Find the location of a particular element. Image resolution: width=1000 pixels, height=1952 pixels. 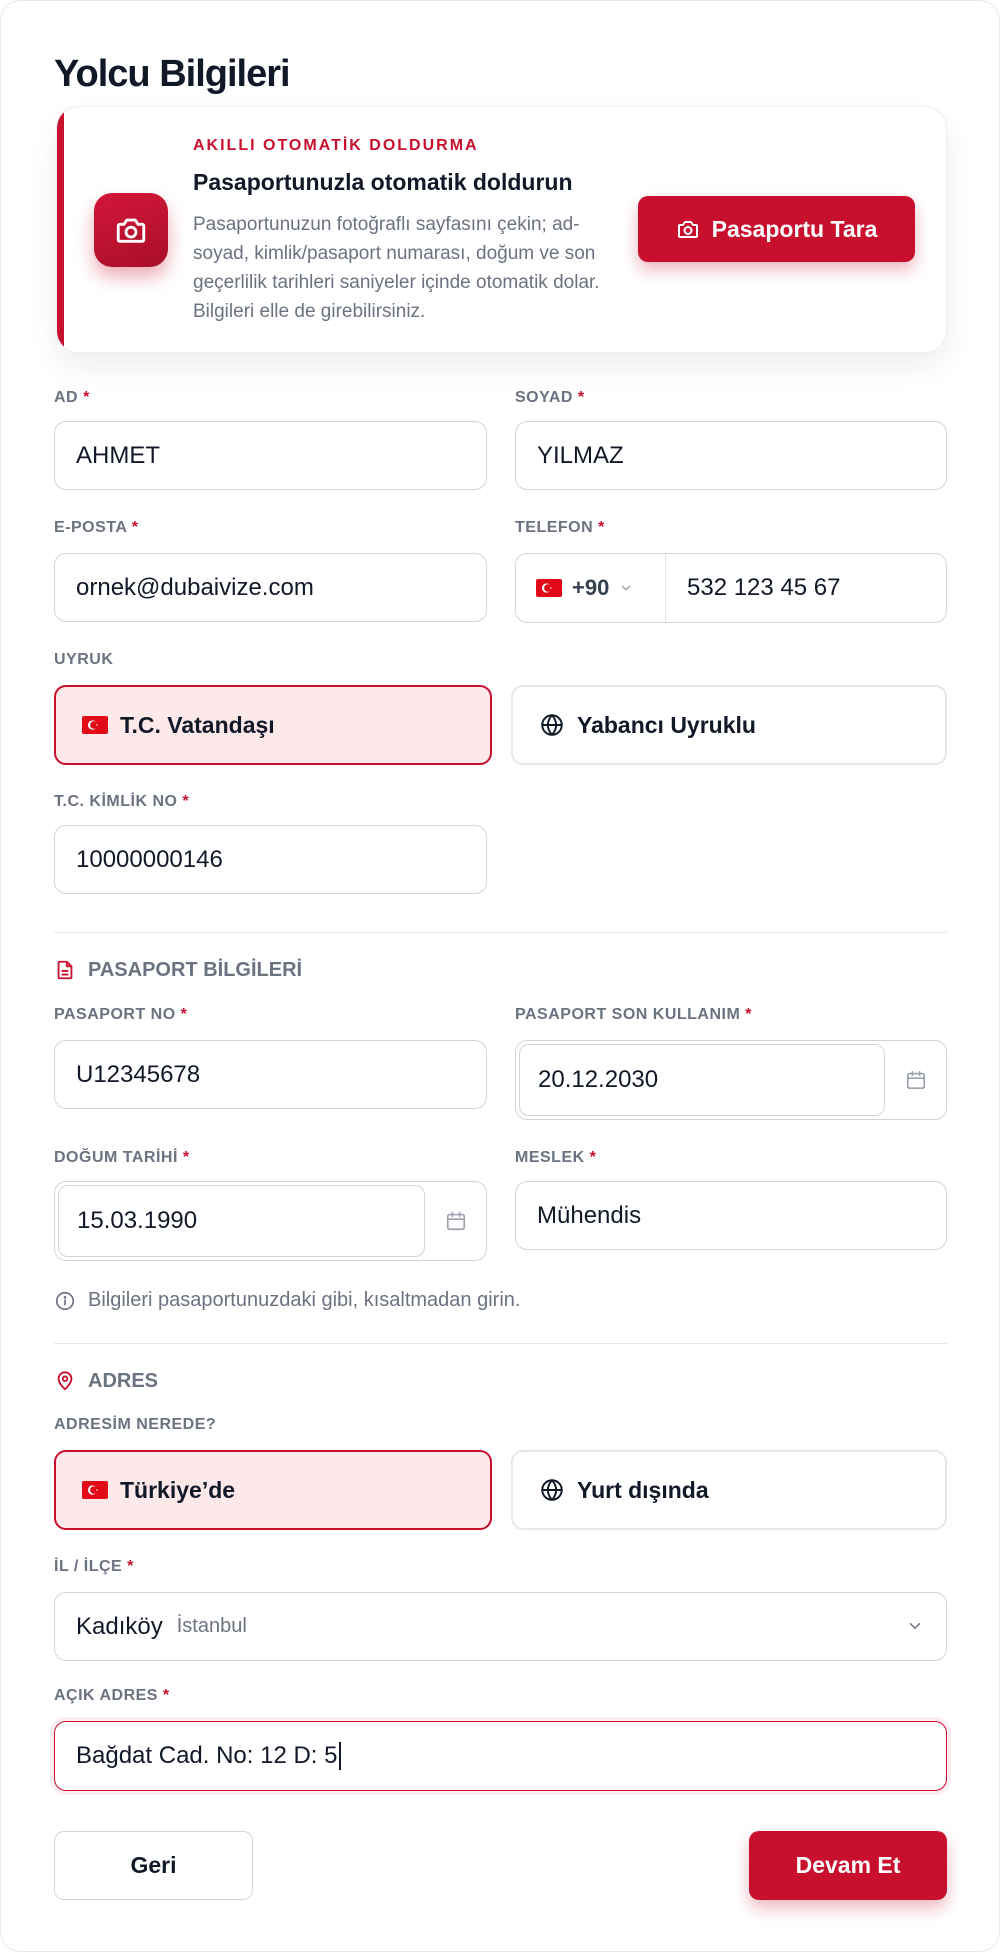

phone-number-input: 532 123 45 67 is located at coordinates (763, 588).